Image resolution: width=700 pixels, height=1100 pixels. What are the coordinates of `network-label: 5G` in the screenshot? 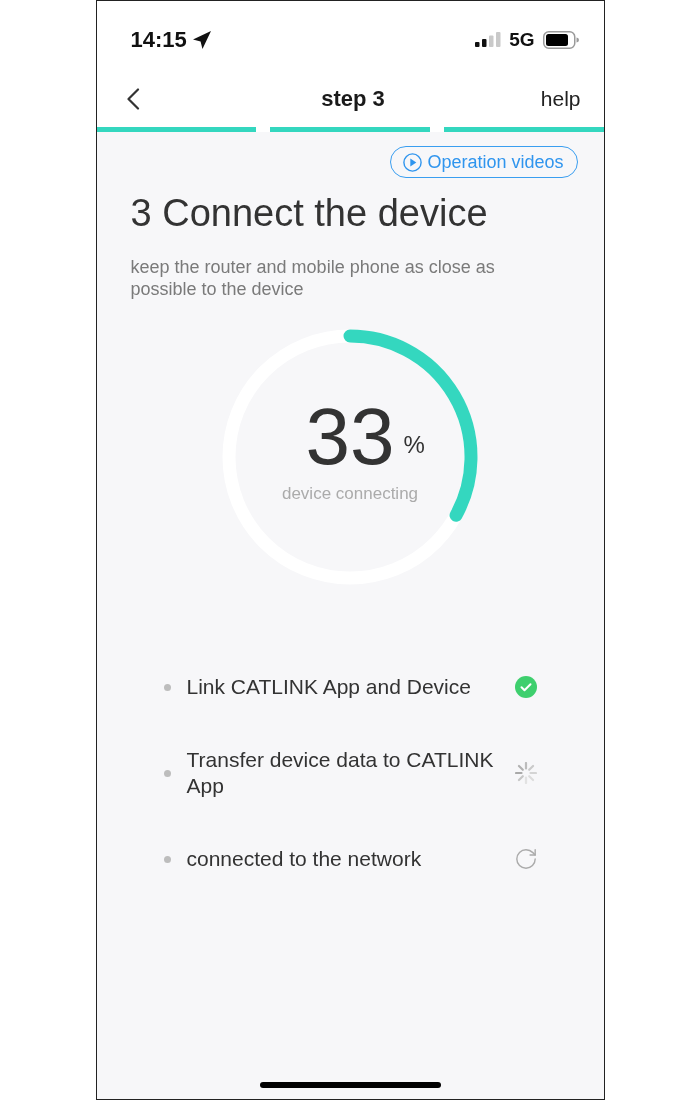 It's located at (522, 39).